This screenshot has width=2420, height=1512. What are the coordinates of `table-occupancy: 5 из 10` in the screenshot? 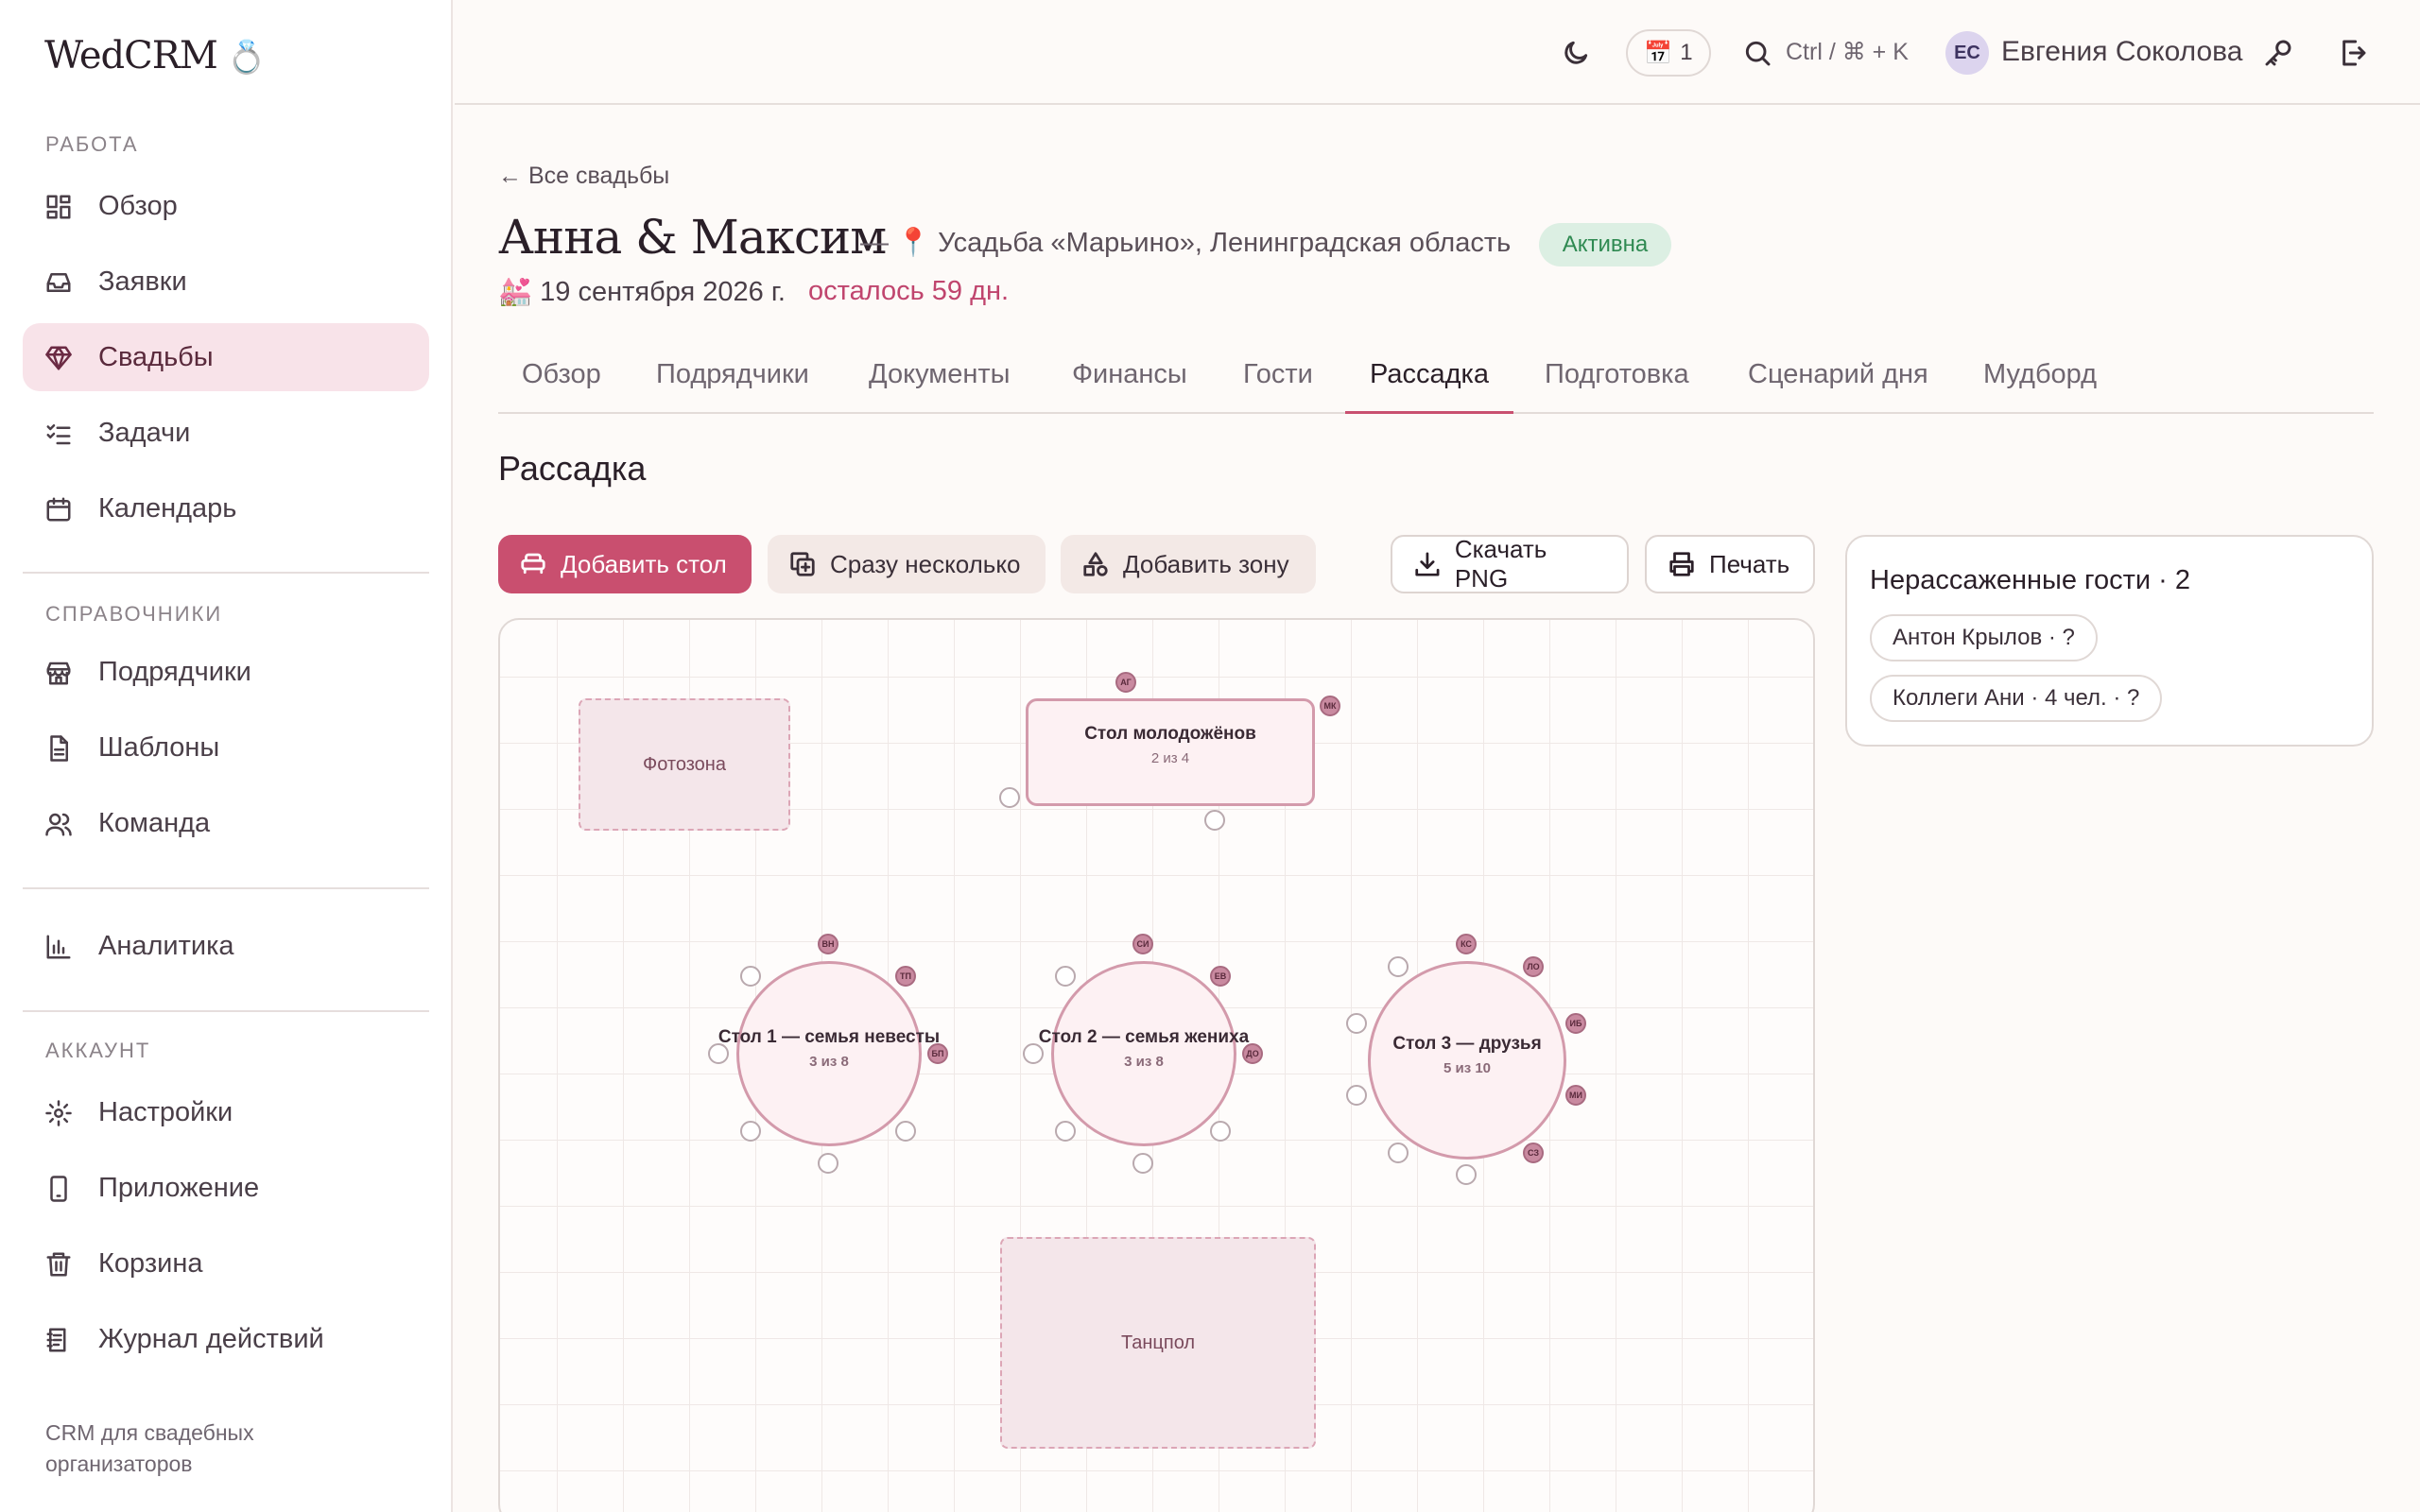 It's located at (1467, 1068).